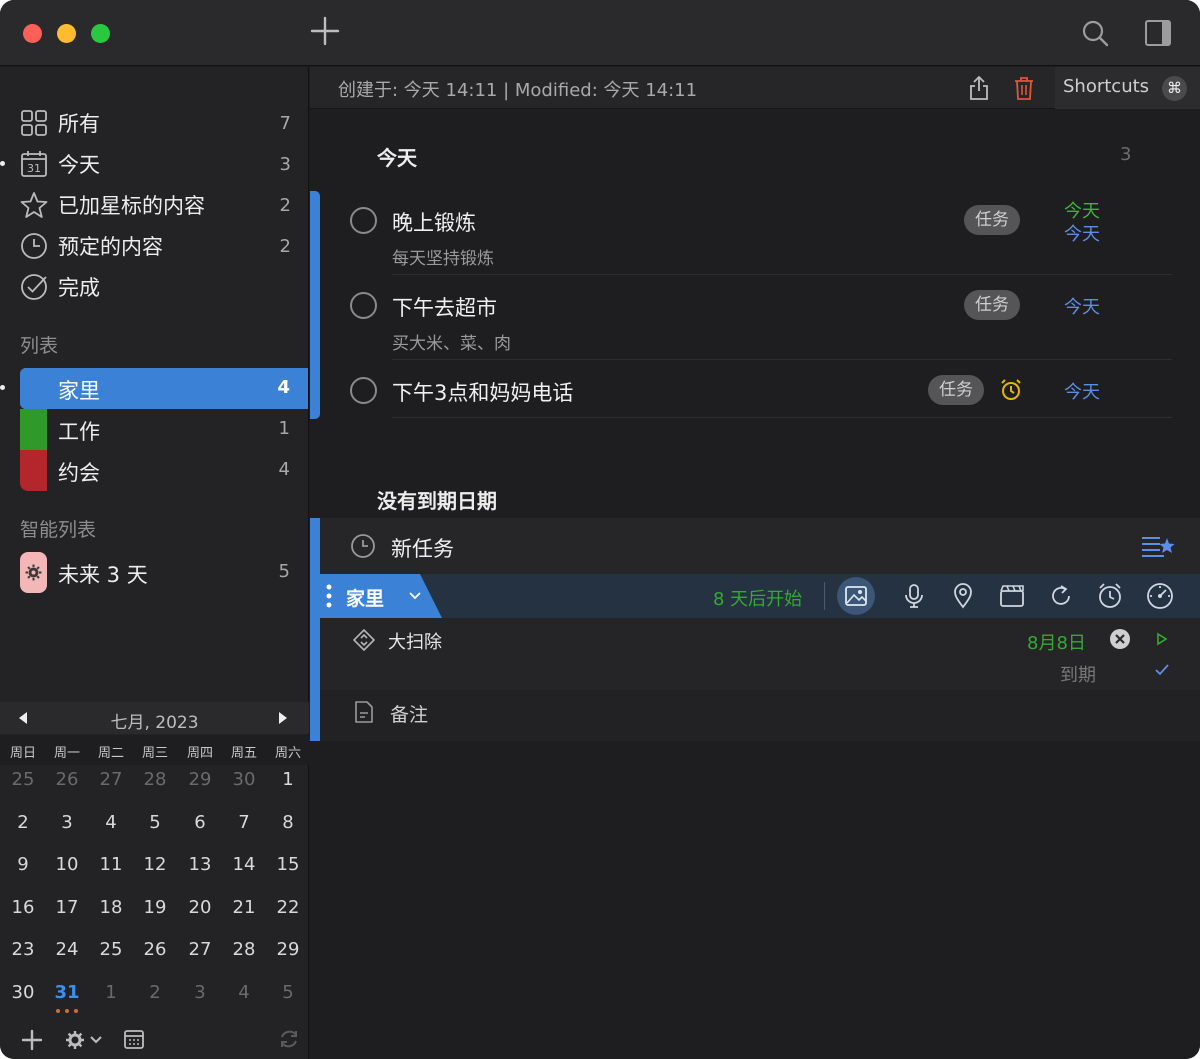  Describe the element at coordinates (329, 596) in the screenshot. I see `drag-handle-icon` at that location.